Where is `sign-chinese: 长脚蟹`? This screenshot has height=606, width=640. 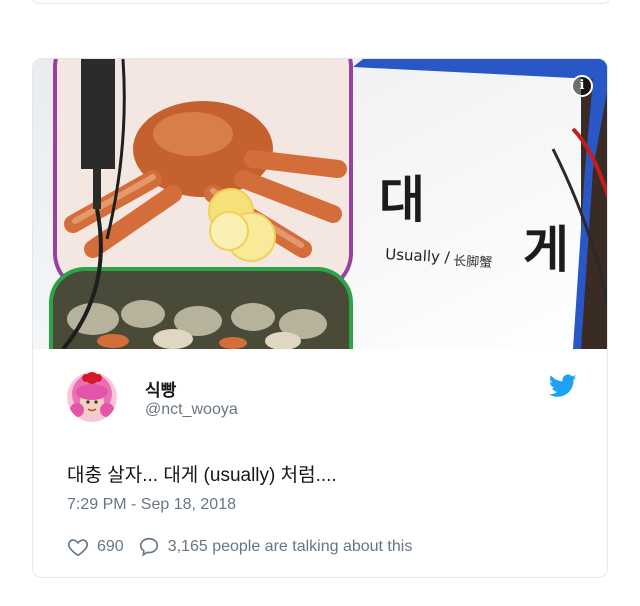
sign-chinese: 长脚蟹 is located at coordinates (473, 262).